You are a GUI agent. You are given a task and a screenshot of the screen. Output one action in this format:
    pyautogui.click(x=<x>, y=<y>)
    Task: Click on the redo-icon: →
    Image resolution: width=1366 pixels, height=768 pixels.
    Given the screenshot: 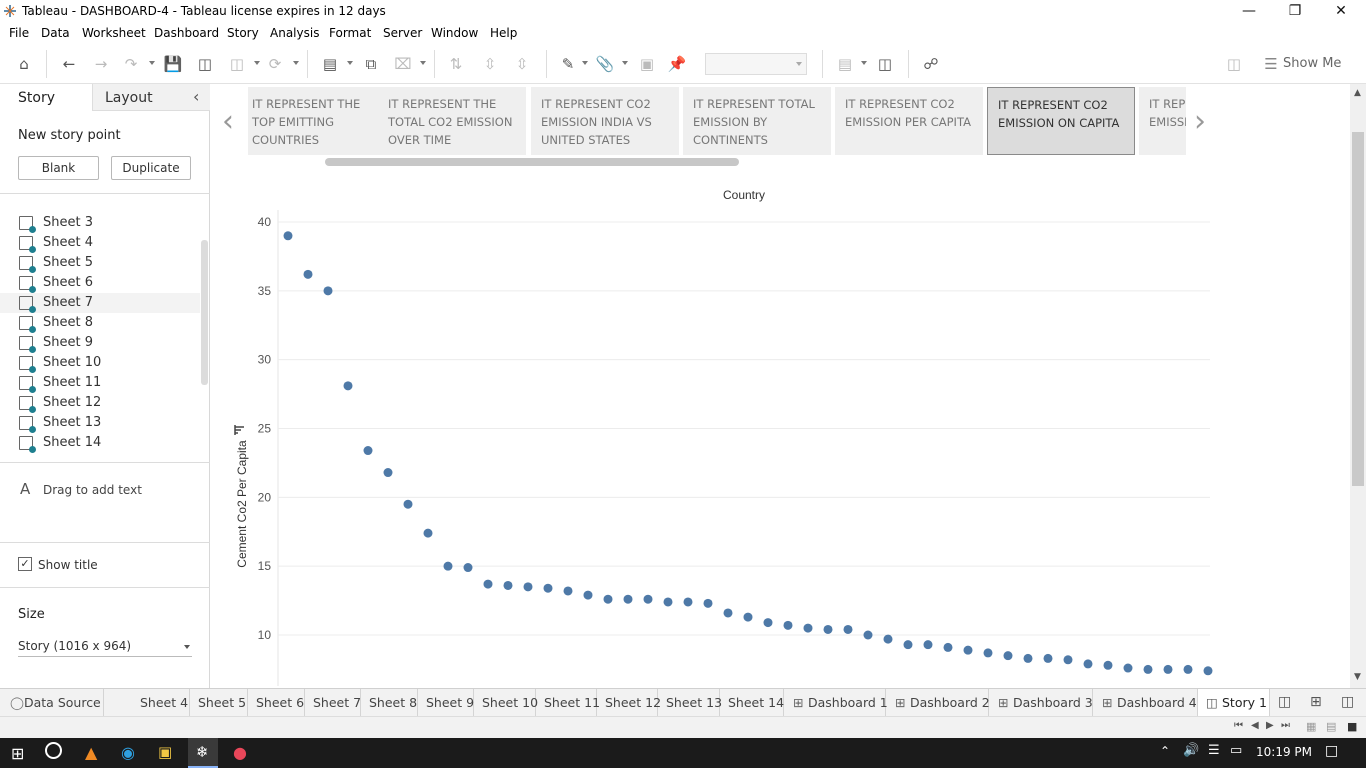 What is the action you would take?
    pyautogui.click(x=101, y=64)
    